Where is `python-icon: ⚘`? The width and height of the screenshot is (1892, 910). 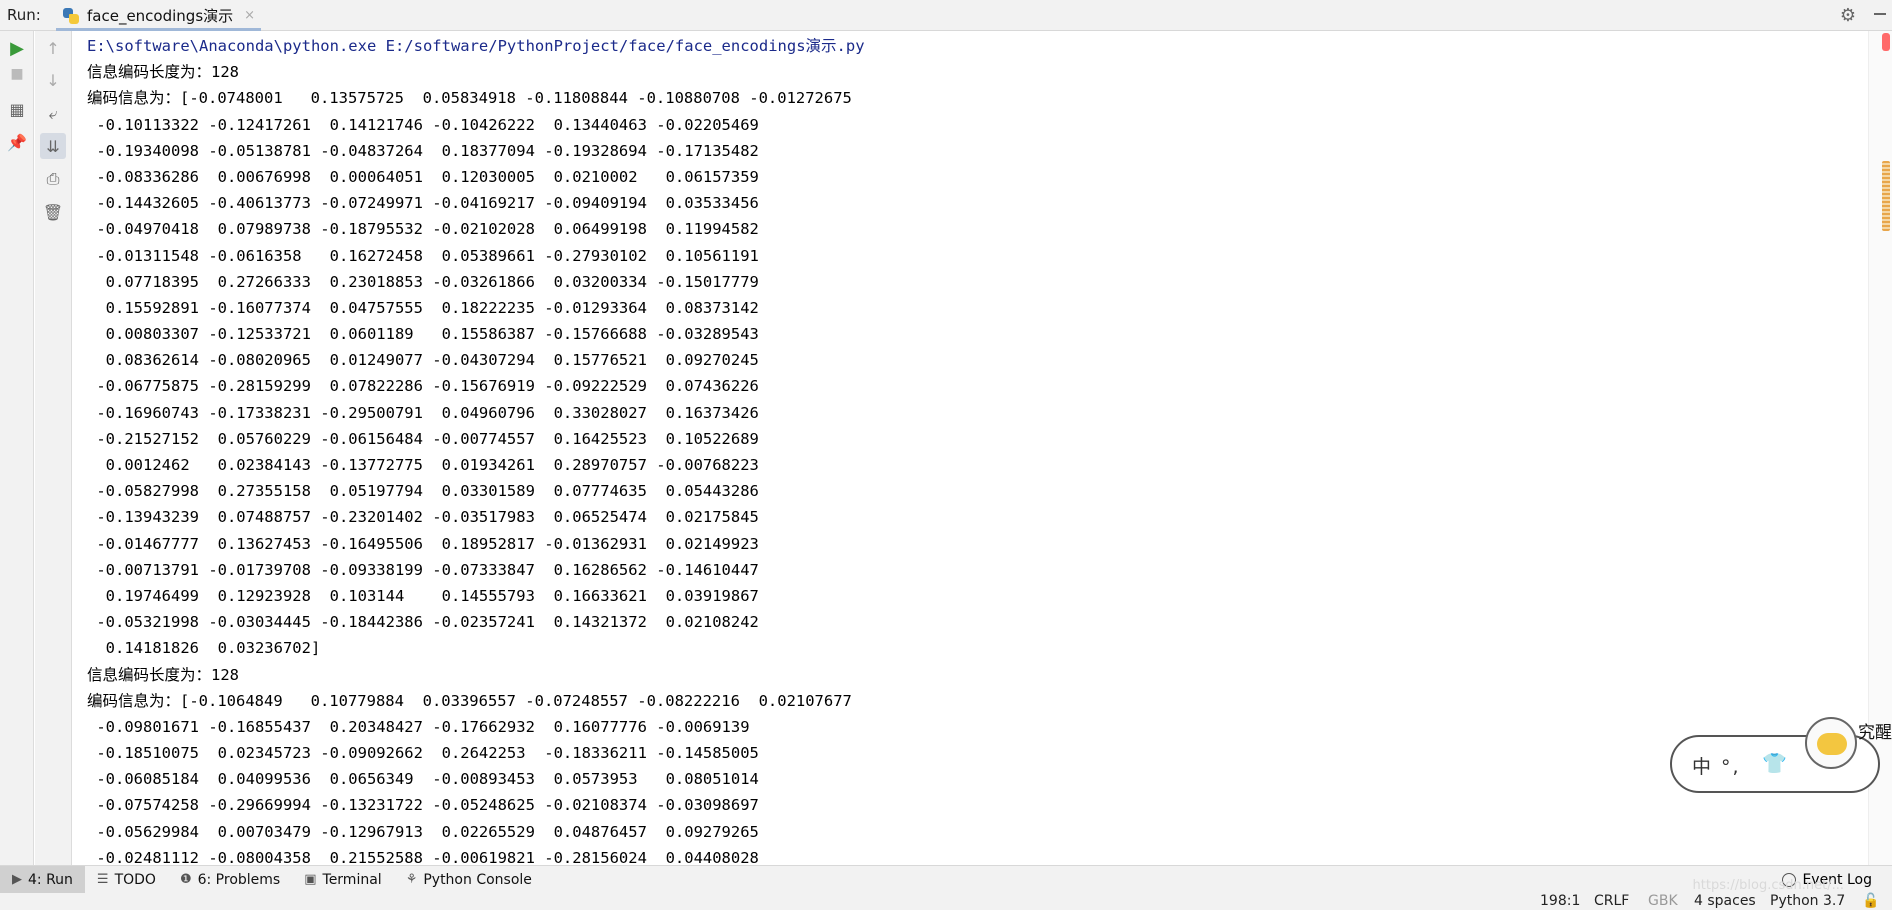
python-icon: ⚘ is located at coordinates (411, 879).